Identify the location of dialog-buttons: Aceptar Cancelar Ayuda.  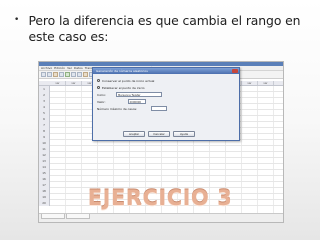
(159, 134).